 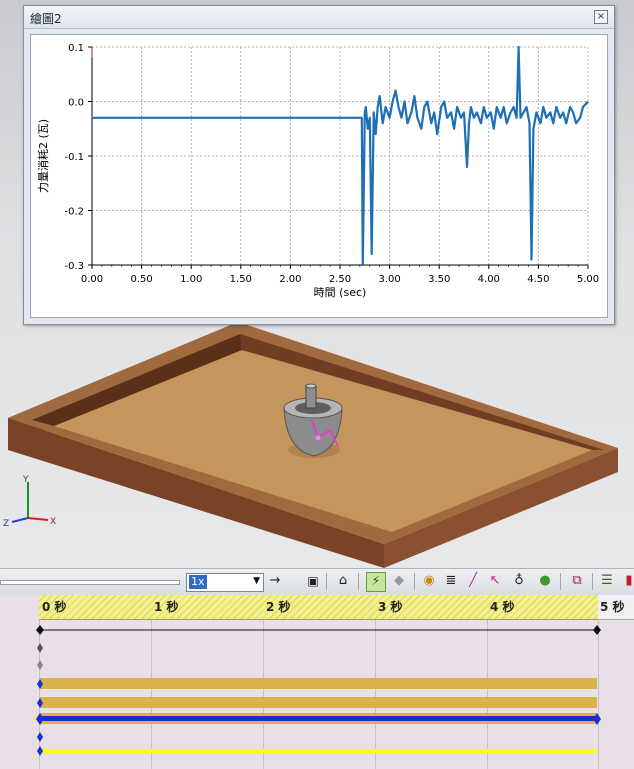 I want to click on x-tick-label: 2.50, so click(x=340, y=279).